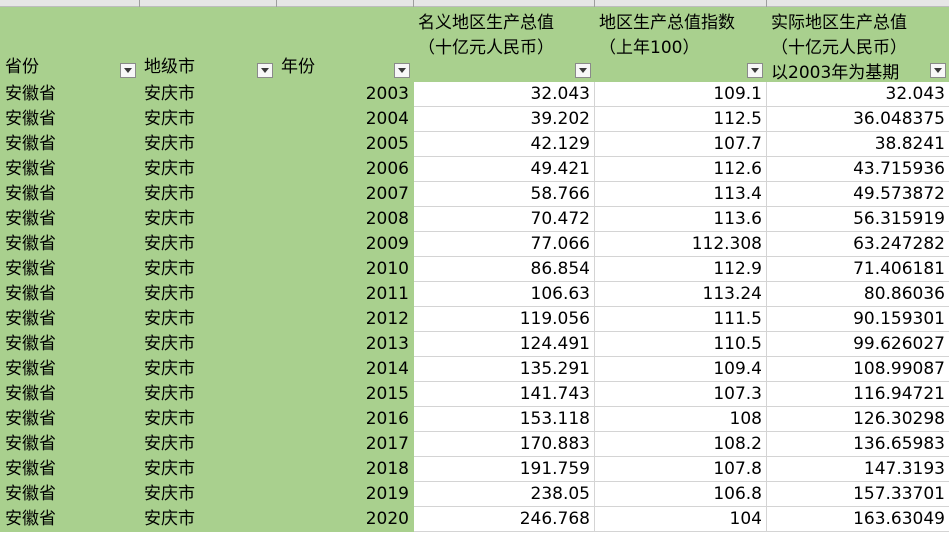 The width and height of the screenshot is (949, 535). What do you see at coordinates (680, 469) in the screenshot?
I see `gdp-index-cell: 107.8` at bounding box center [680, 469].